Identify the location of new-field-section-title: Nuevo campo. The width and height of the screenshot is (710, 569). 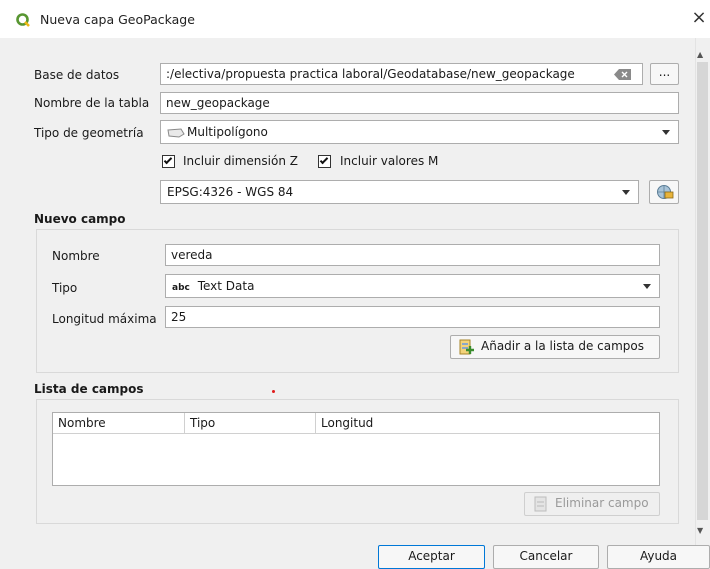
(80, 219).